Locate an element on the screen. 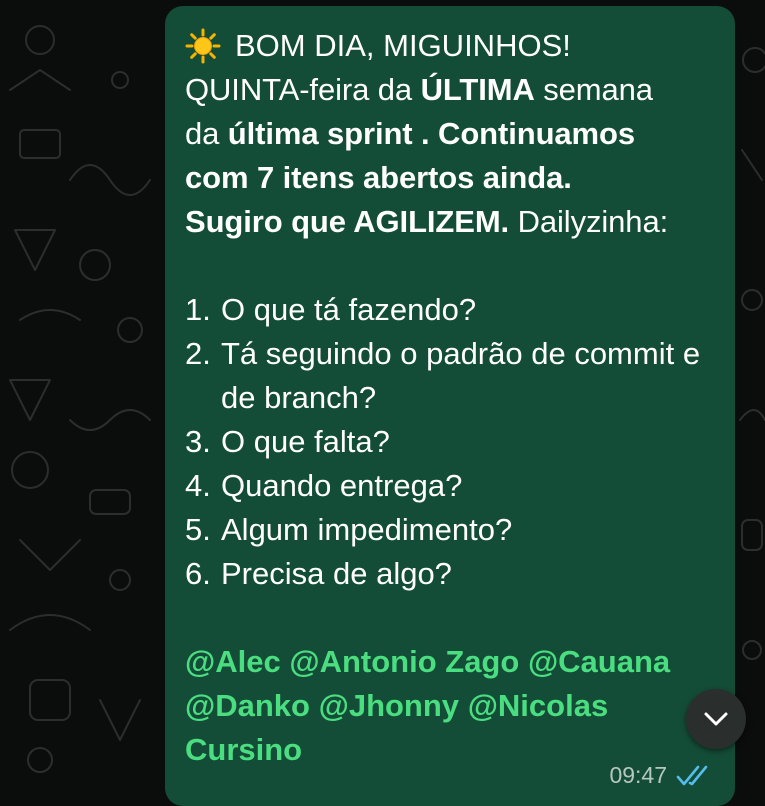 The width and height of the screenshot is (765, 806). mention-link: @Antonio Zago is located at coordinates (404, 661).